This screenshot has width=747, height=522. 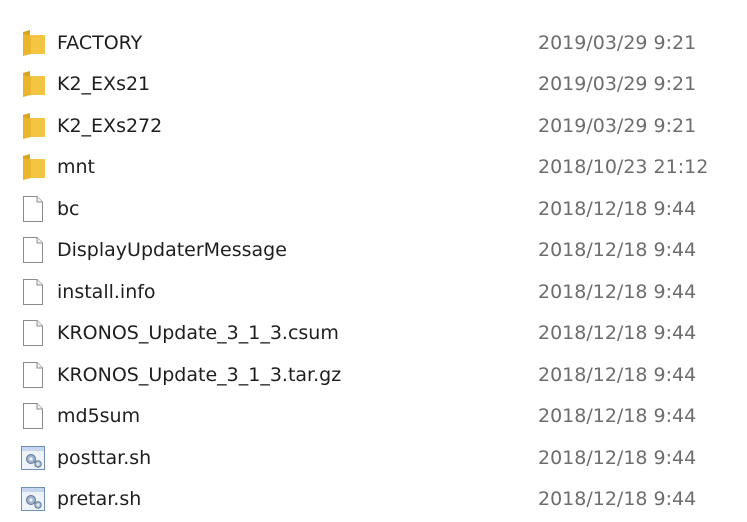 What do you see at coordinates (373, 458) in the screenshot?
I see `file-row: posttar.sh 2018/12/18 9:44` at bounding box center [373, 458].